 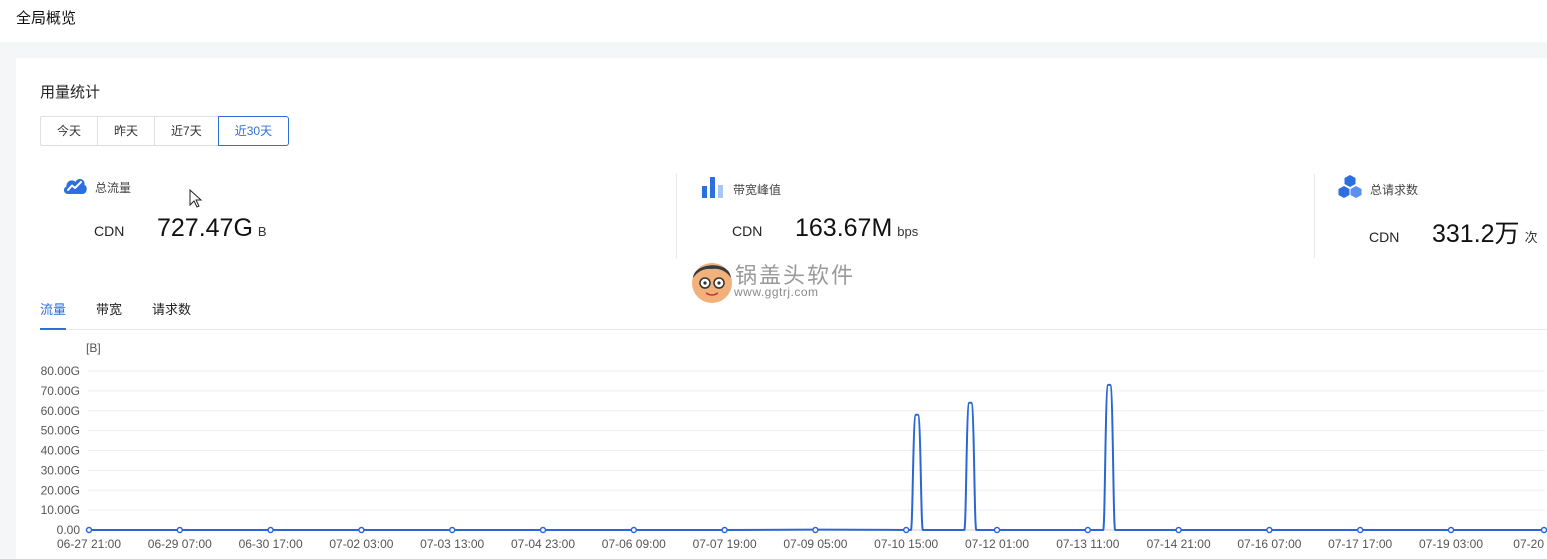 I want to click on x-tick-label: 07-19 03:00, so click(x=1451, y=544).